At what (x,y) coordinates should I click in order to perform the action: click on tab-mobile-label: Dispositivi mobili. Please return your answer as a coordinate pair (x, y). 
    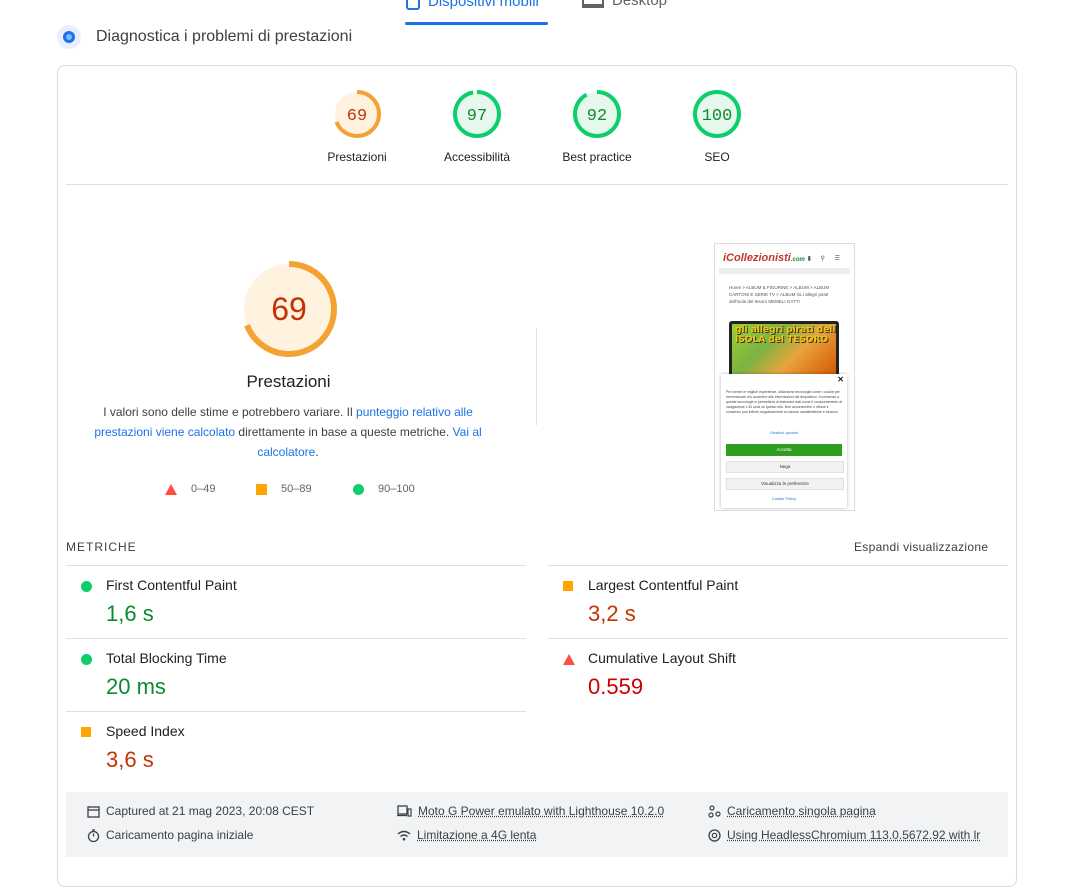
    Looking at the image, I should click on (483, 5).